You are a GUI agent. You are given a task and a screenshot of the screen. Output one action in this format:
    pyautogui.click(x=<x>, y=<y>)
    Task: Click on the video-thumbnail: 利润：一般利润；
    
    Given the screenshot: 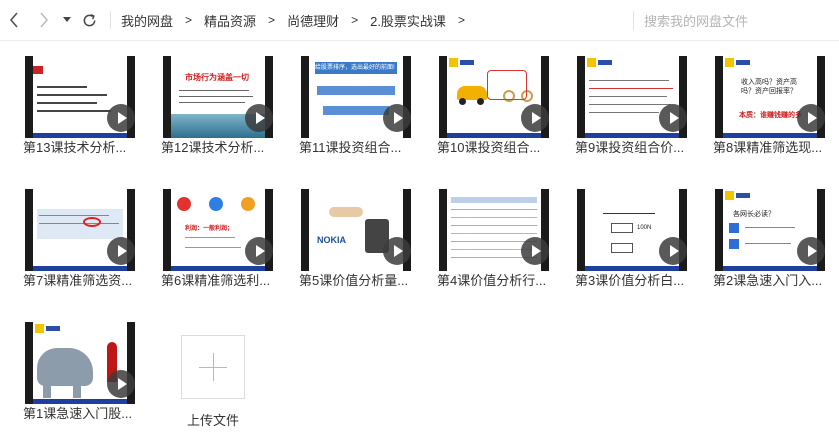 What is the action you would take?
    pyautogui.click(x=218, y=230)
    